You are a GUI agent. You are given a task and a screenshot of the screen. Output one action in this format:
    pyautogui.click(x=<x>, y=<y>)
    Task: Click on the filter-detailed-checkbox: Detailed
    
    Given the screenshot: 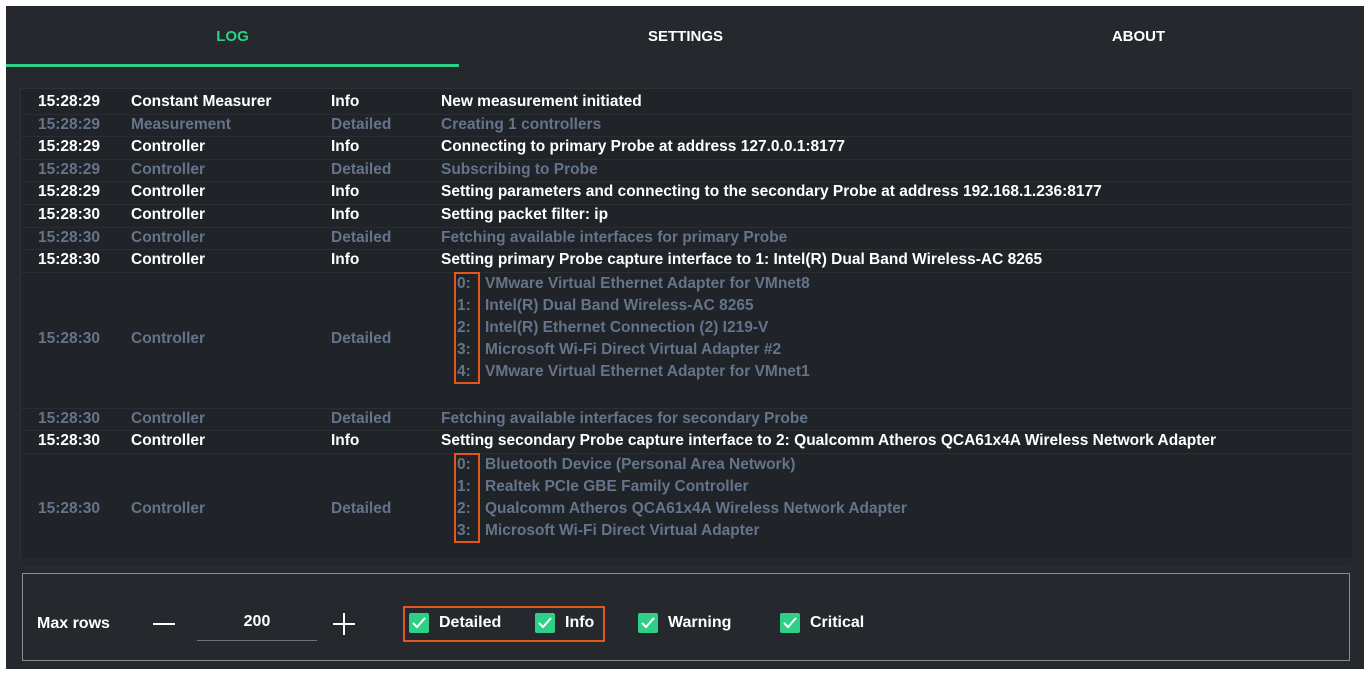 What is the action you would take?
    pyautogui.click(x=455, y=623)
    